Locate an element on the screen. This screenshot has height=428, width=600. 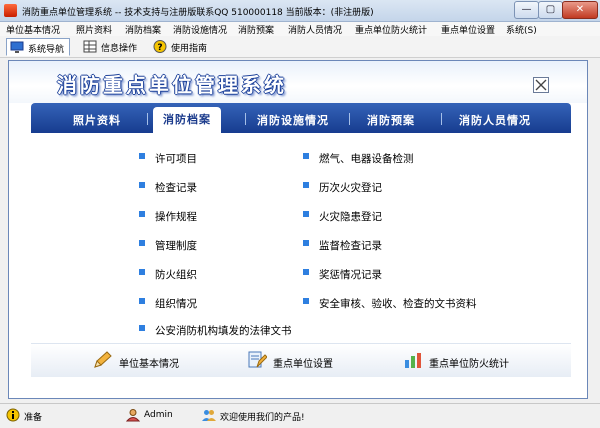
tab-photos: 照片资料 is located at coordinates (97, 120).